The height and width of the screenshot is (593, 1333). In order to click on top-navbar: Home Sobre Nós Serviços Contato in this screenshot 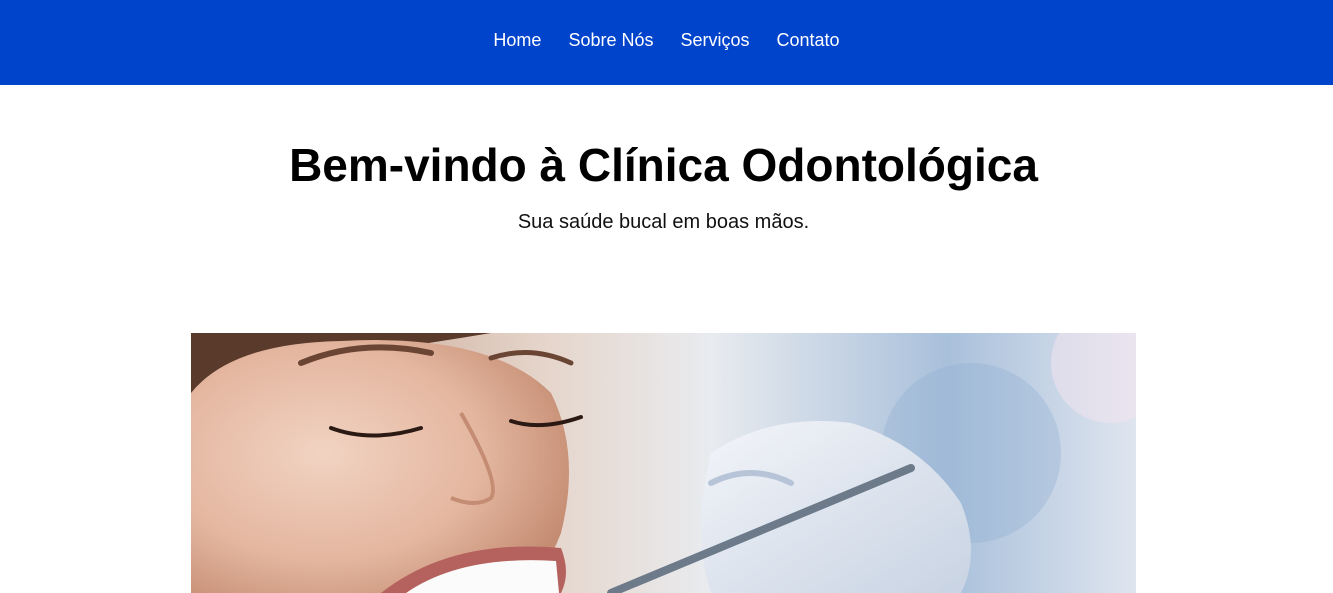, I will do `click(666, 42)`.